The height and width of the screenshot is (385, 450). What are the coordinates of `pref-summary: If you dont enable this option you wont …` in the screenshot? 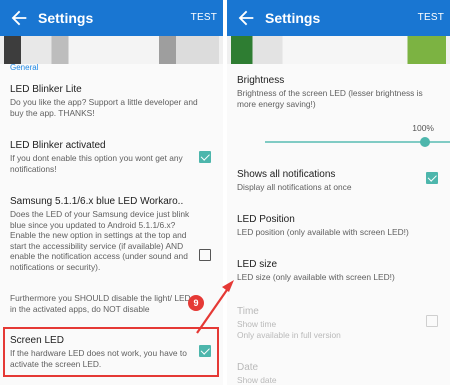 It's located at (96, 163).